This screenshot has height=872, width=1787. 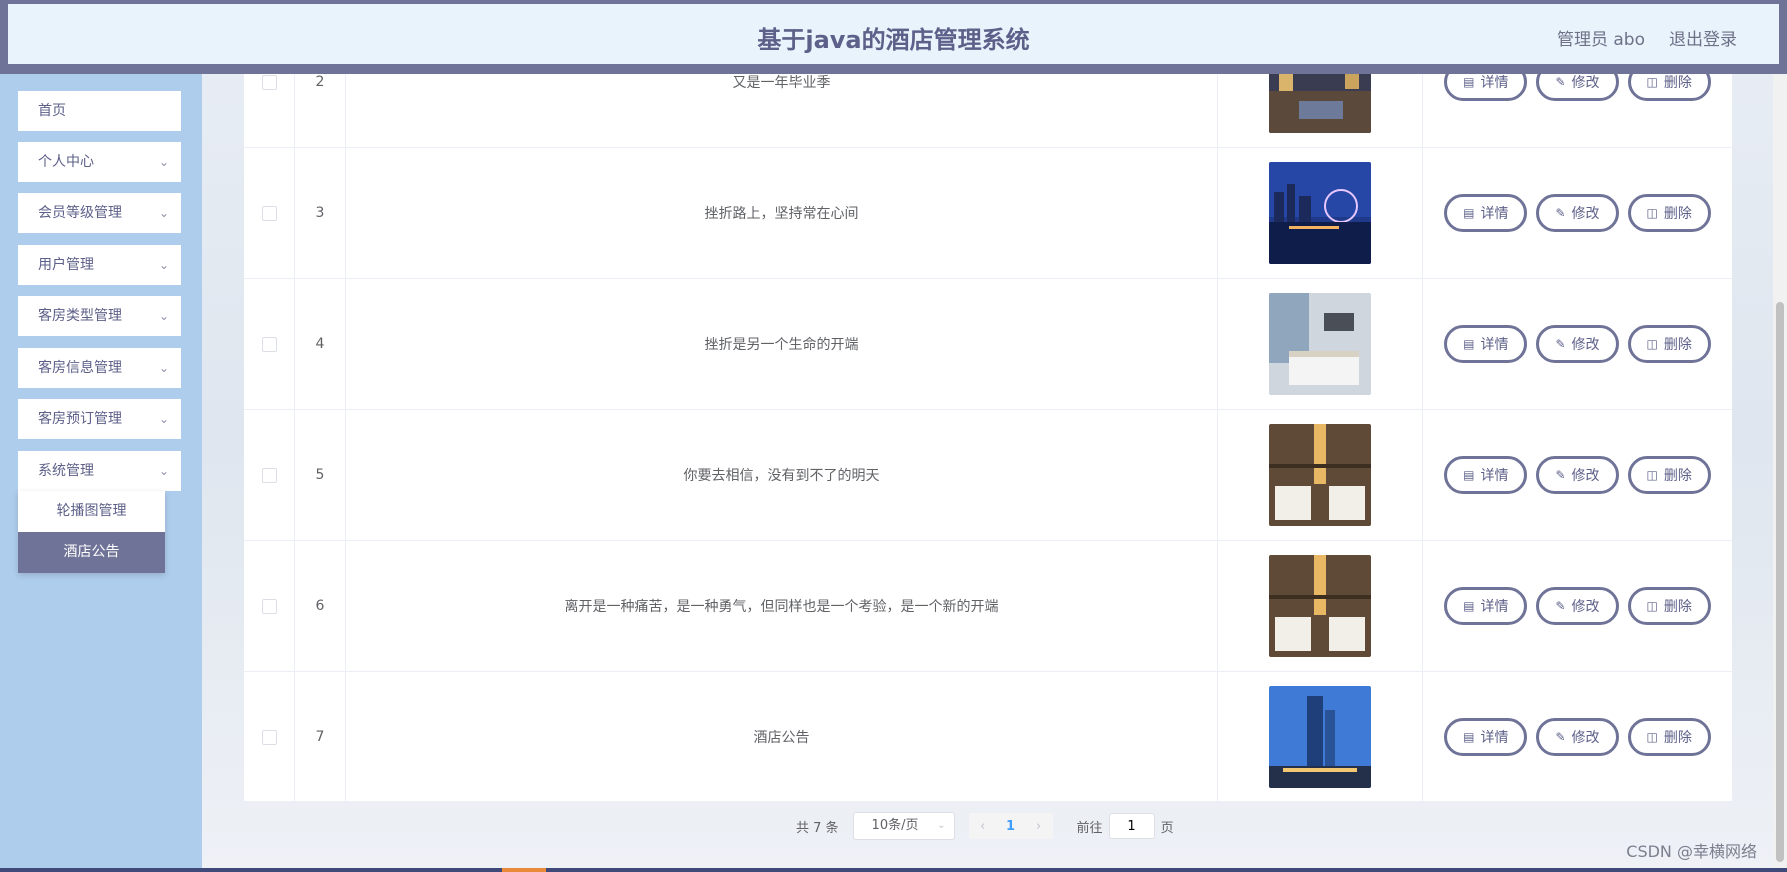 What do you see at coordinates (893, 870) in the screenshot?
I see `taskbar-strip` at bounding box center [893, 870].